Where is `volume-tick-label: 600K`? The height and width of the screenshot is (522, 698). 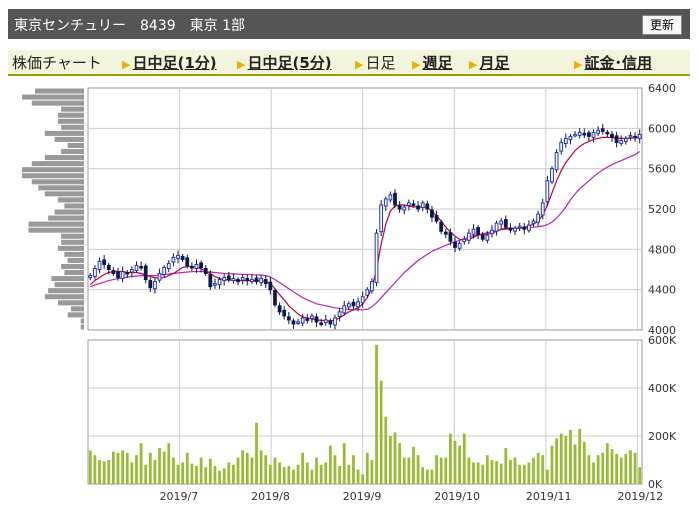
volume-tick-label: 600K is located at coordinates (662, 340).